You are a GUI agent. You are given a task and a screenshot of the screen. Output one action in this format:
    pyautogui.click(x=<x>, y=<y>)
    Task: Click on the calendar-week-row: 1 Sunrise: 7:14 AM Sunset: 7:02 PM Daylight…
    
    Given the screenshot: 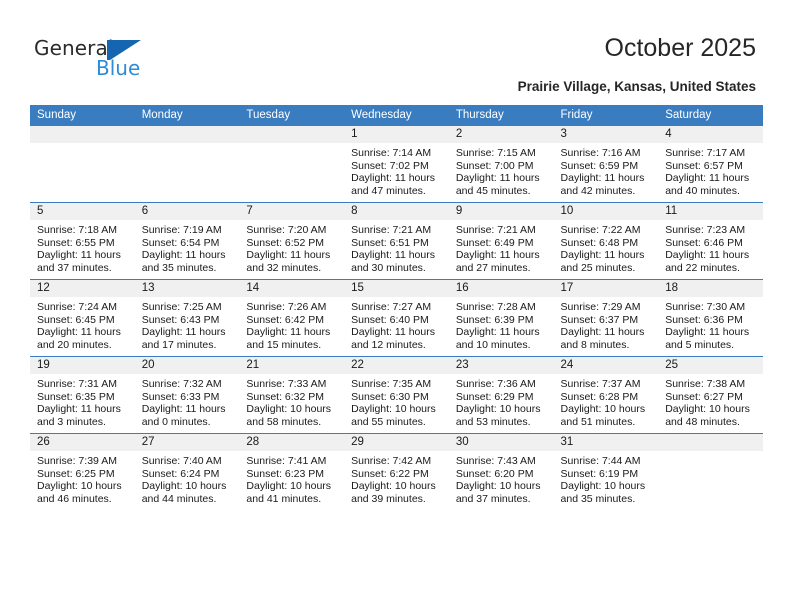 What is the action you would take?
    pyautogui.click(x=396, y=164)
    